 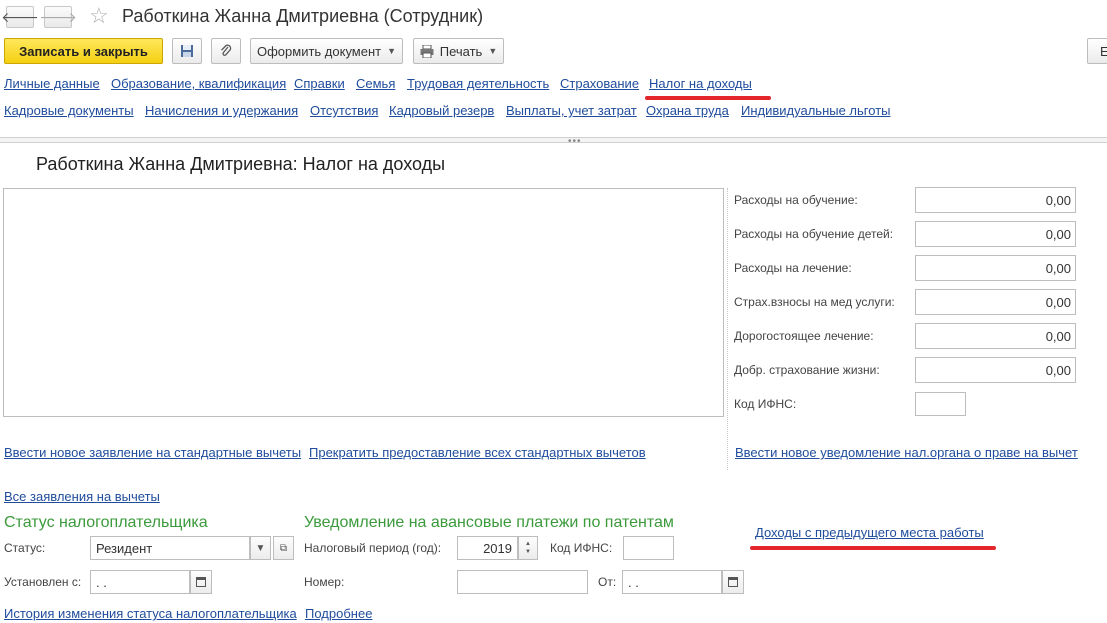 I want to click on established-label: Установлен с:, so click(x=43, y=582).